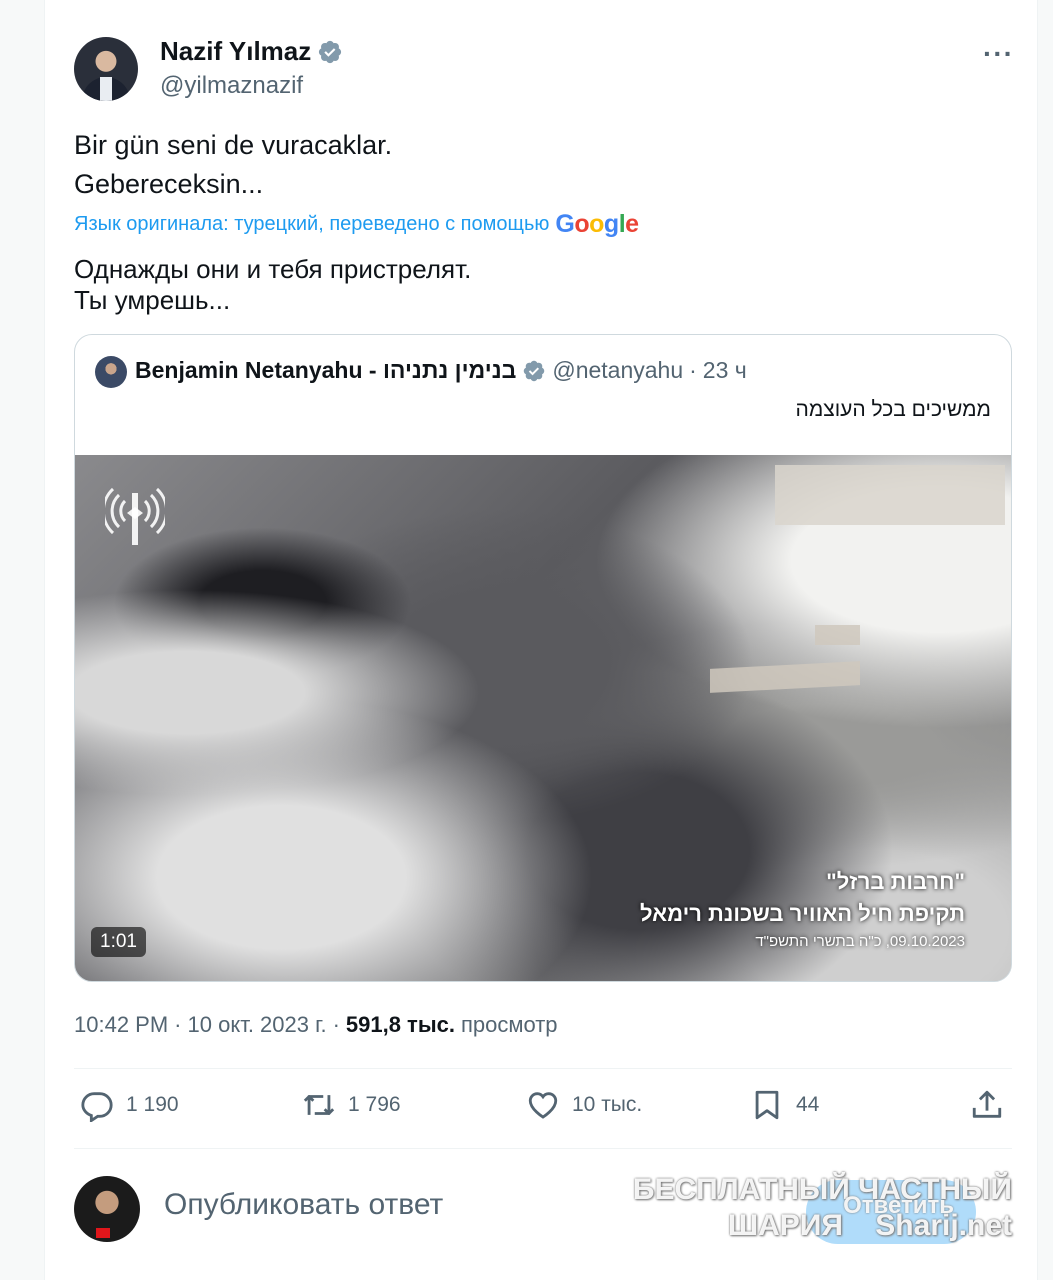 This screenshot has width=1053, height=1280. I want to click on like-button: 10 тыс., so click(584, 1105).